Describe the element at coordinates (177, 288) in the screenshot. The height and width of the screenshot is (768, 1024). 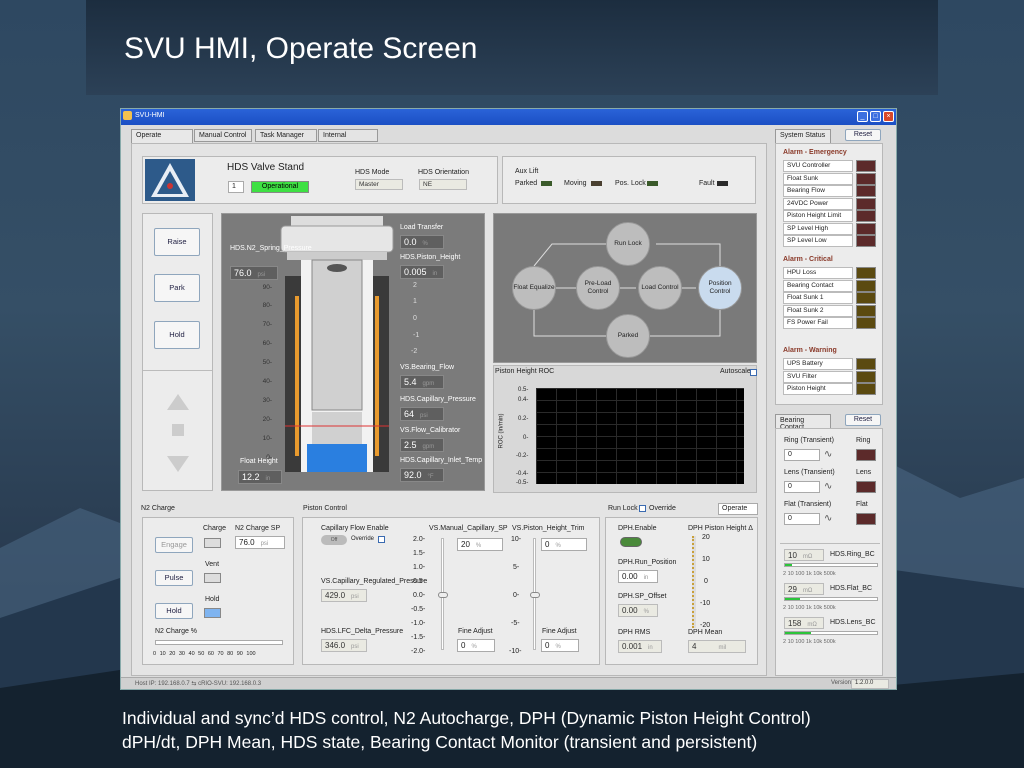
I see `park-button: Park` at that location.